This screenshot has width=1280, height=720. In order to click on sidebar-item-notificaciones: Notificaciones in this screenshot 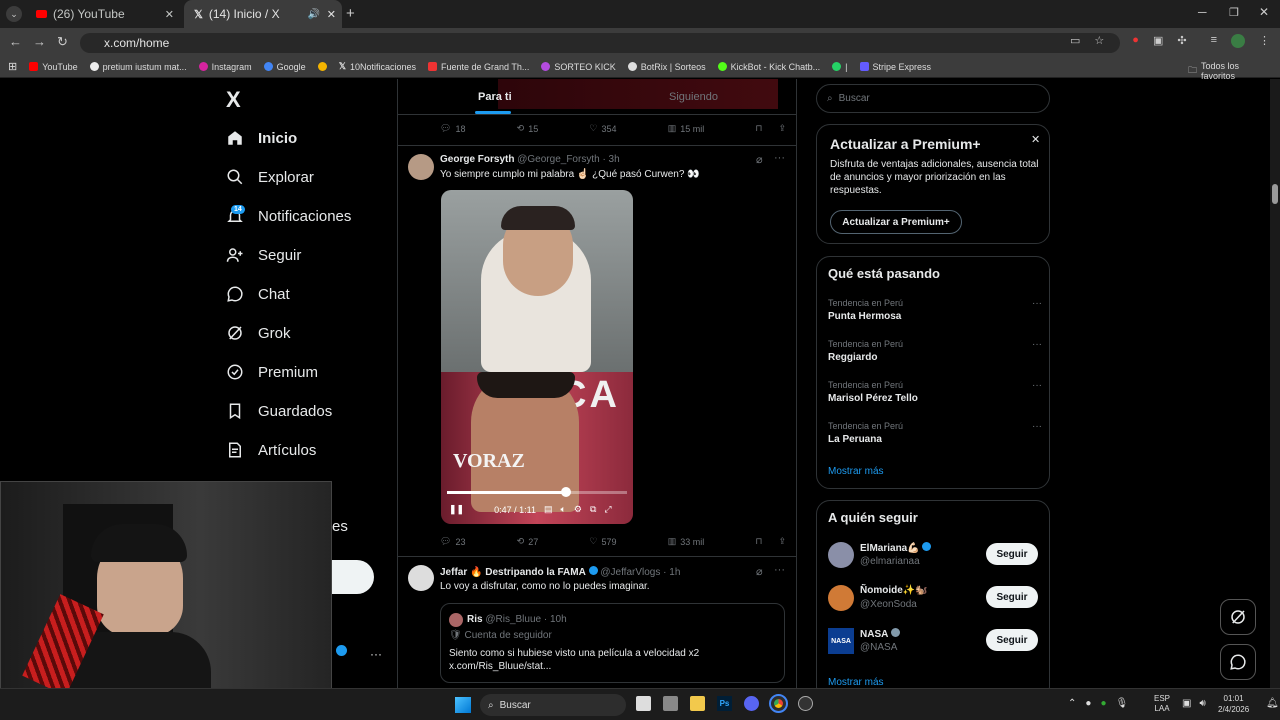, I will do `click(288, 216)`.